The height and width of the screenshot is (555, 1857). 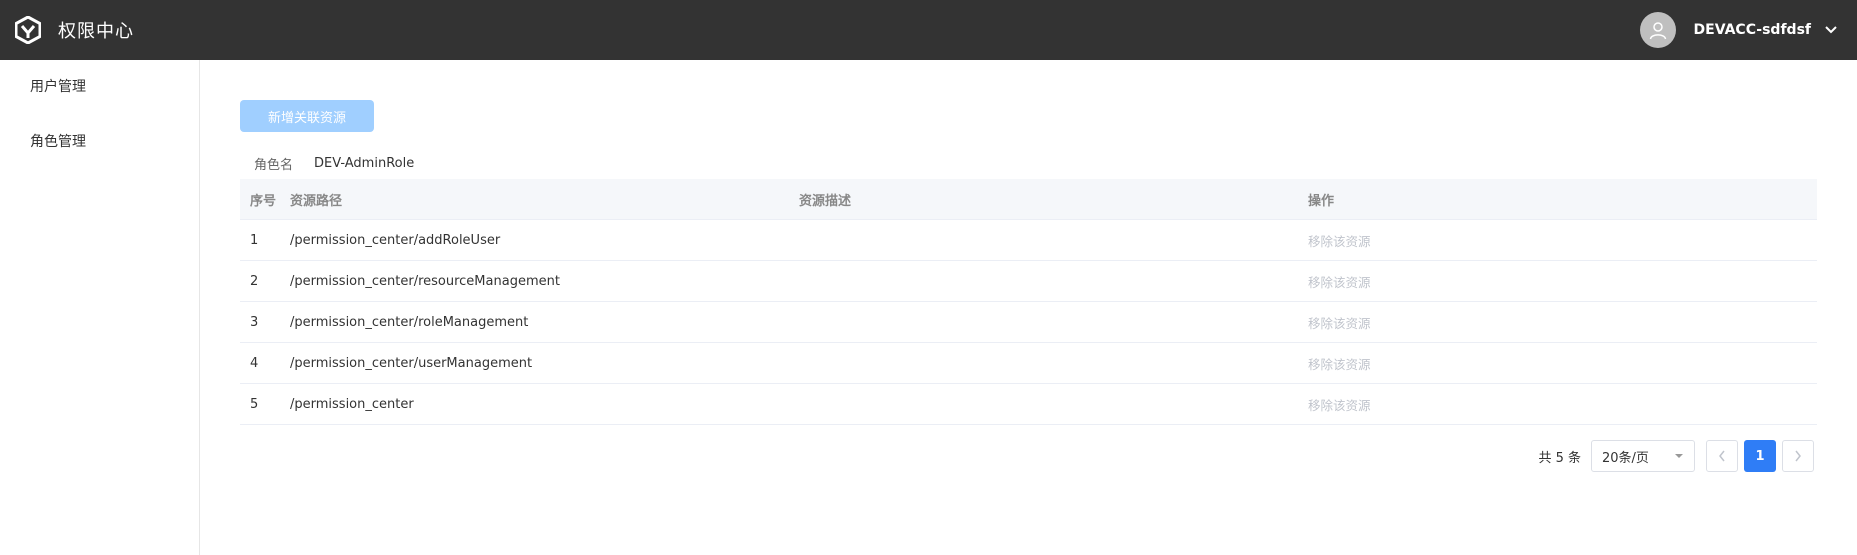 I want to click on total-count: 共 5 条, so click(x=1559, y=458).